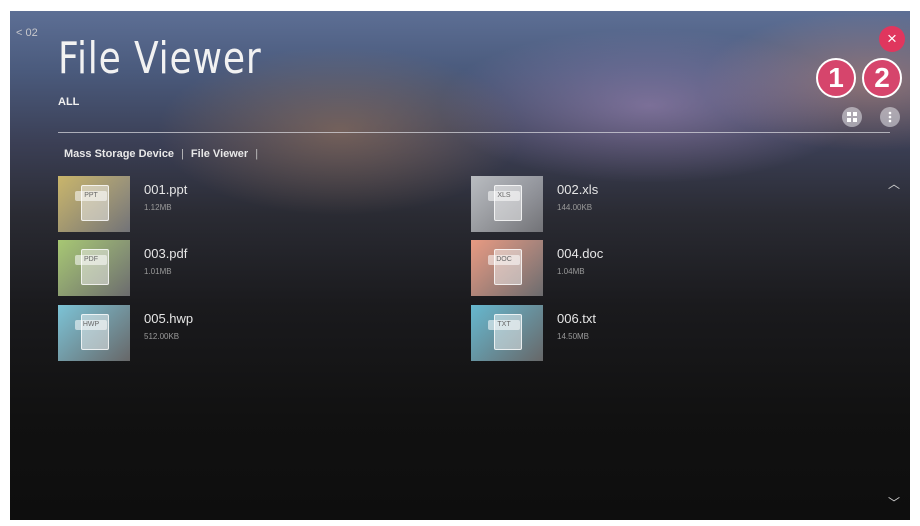 This screenshot has height=526, width=920. I want to click on file-thumbnail: DOC, so click(507, 268).